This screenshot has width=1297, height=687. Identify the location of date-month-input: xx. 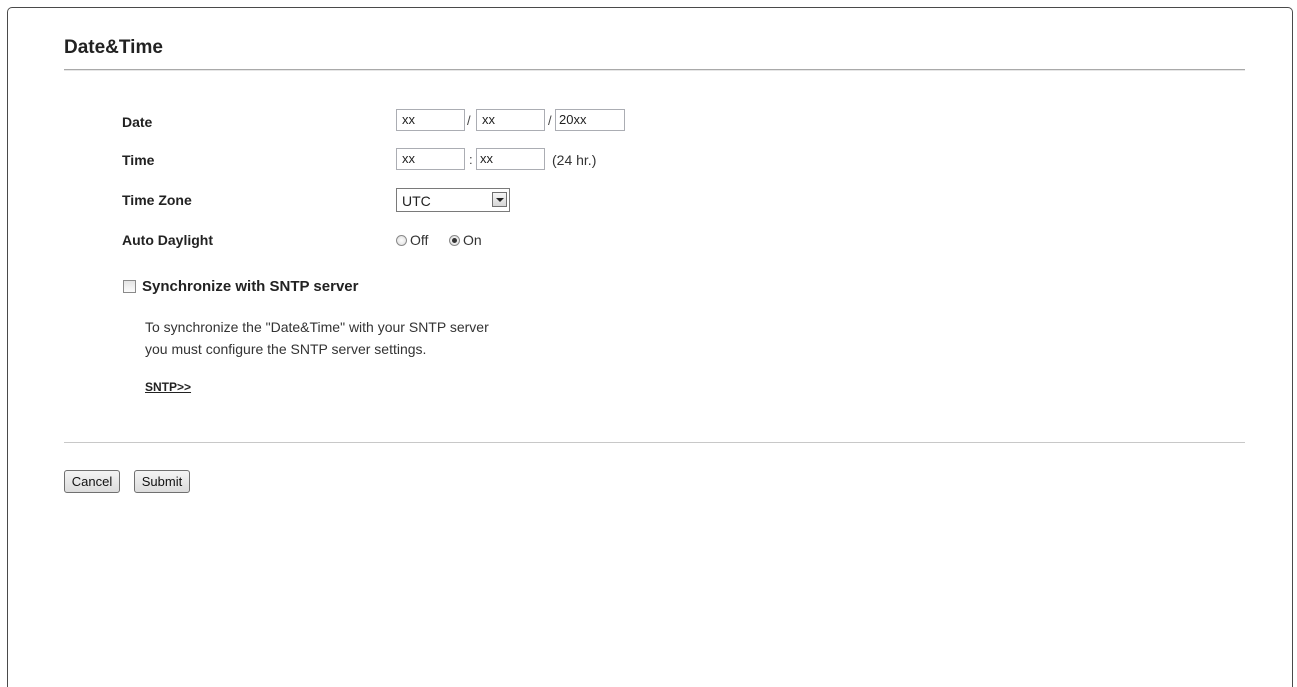
(430, 120).